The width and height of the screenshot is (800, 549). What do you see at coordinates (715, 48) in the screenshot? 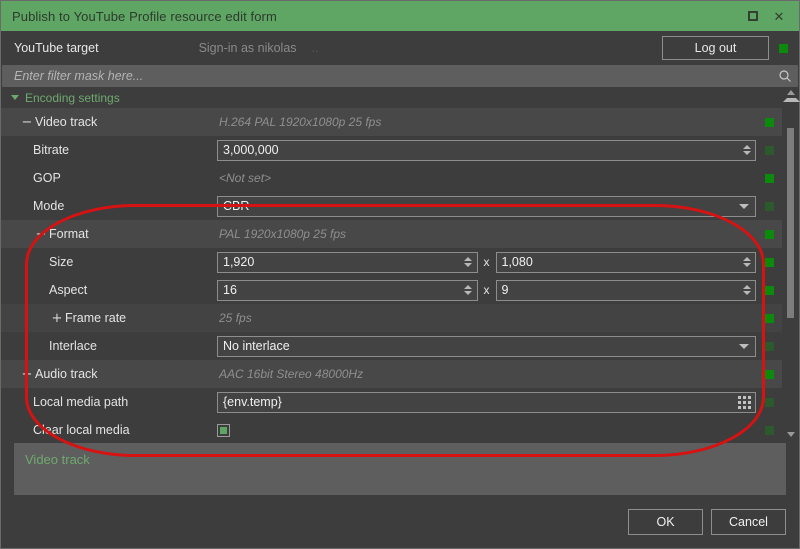
I see `log-out-button: Log out` at bounding box center [715, 48].